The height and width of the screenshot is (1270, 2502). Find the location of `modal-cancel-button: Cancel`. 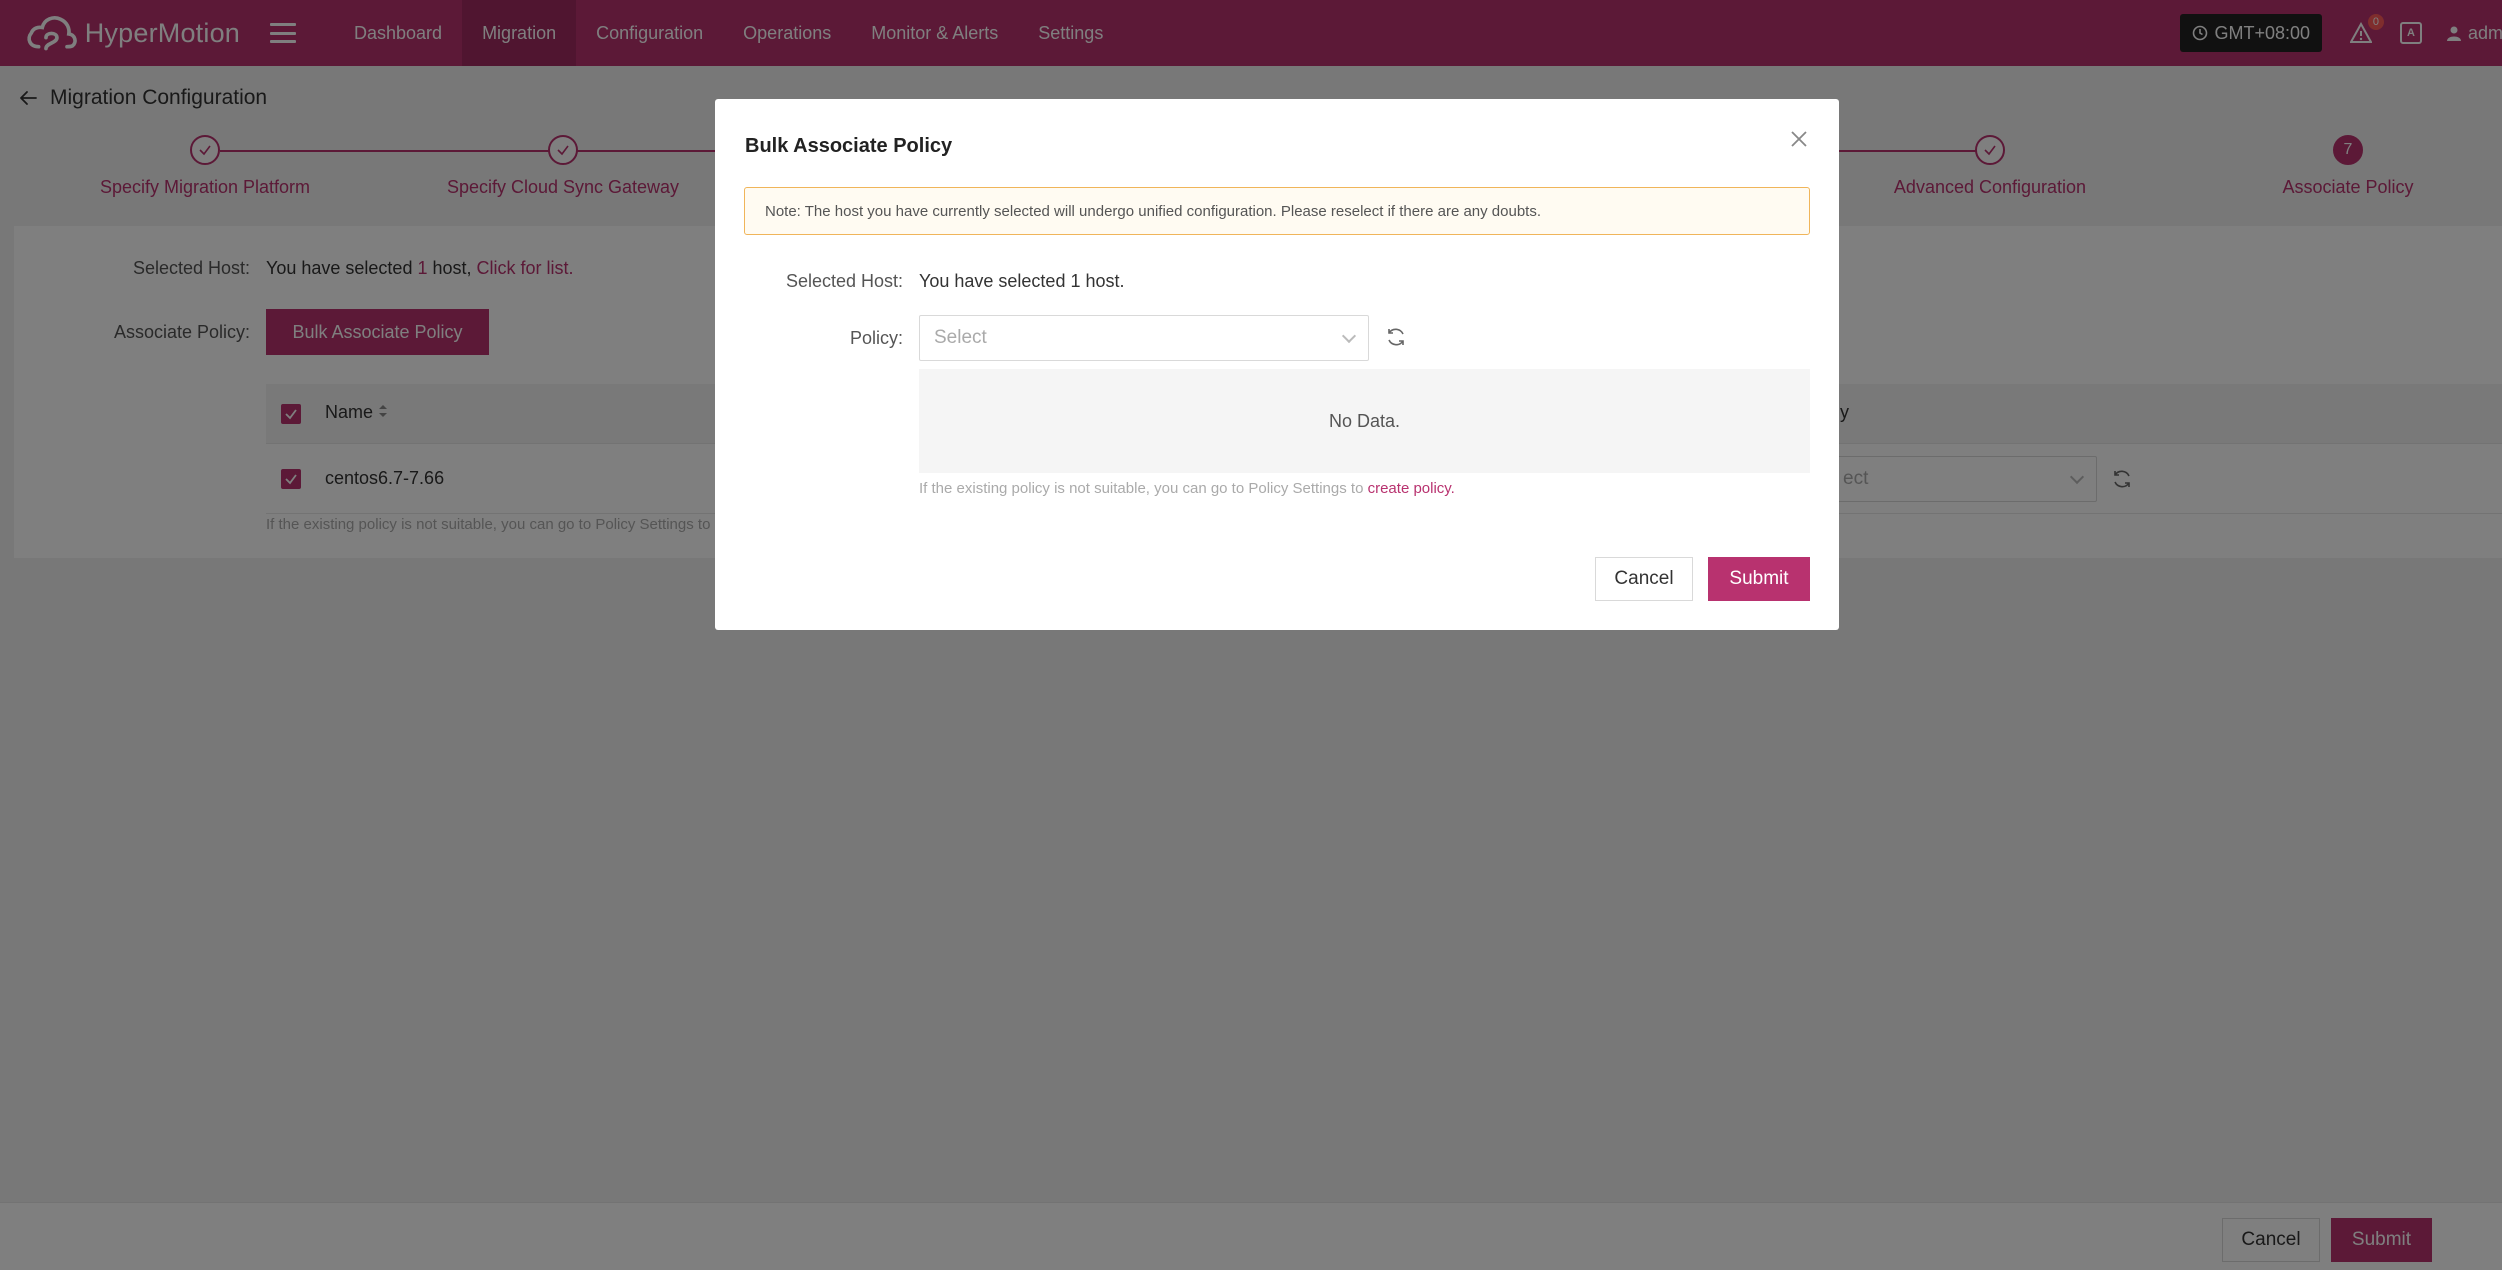

modal-cancel-button: Cancel is located at coordinates (1644, 579).